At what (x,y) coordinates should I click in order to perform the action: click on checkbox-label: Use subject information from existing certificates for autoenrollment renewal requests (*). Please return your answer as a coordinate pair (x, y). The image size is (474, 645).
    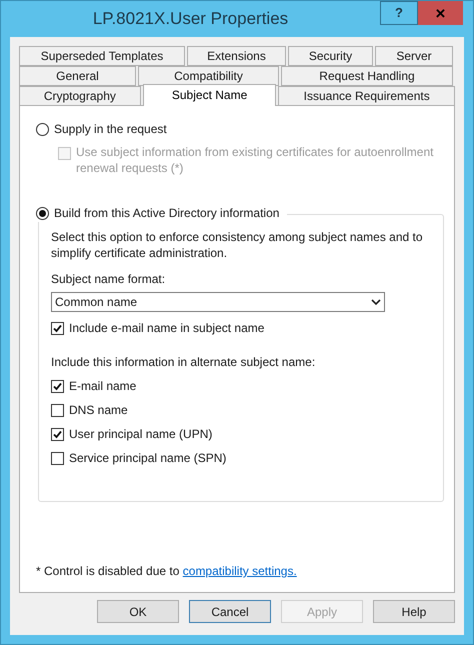
    Looking at the image, I should click on (255, 160).